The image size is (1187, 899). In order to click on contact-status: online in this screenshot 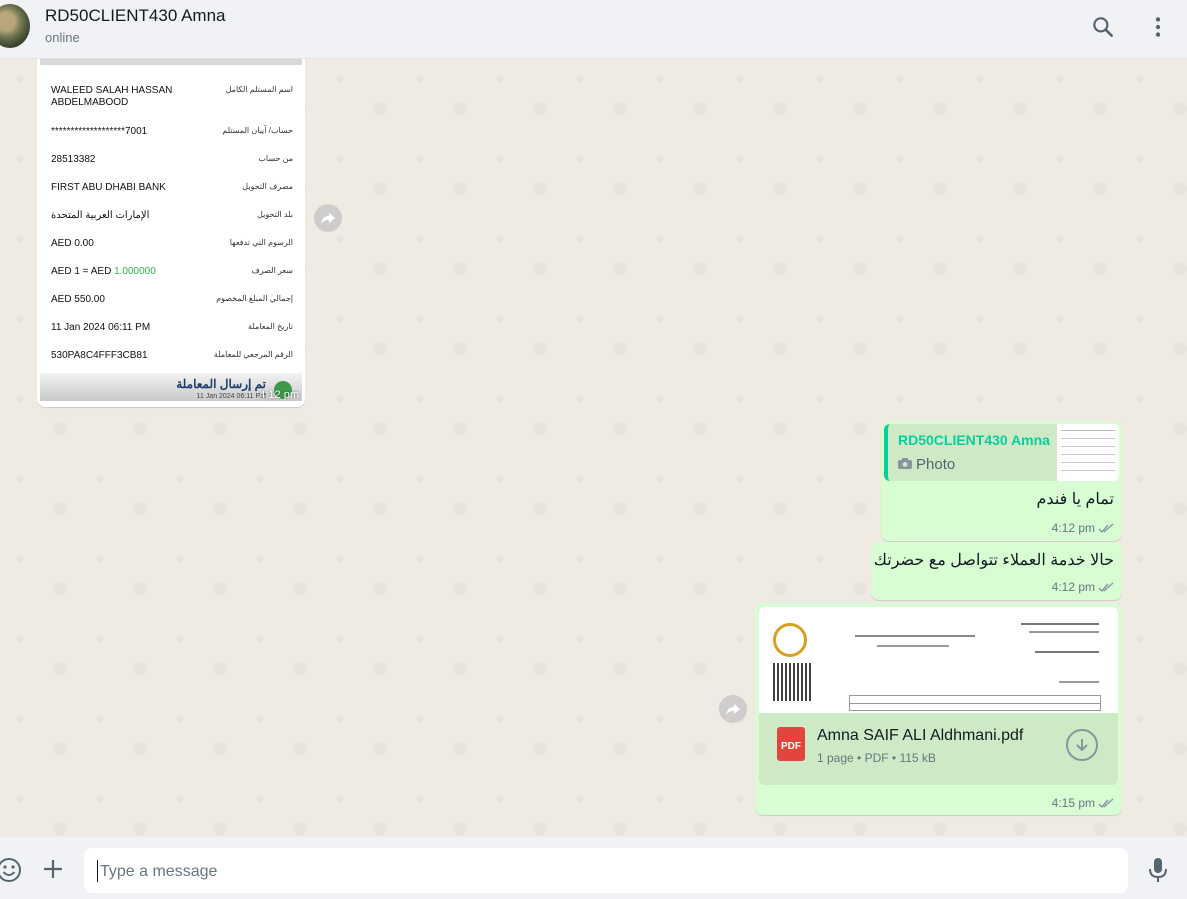, I will do `click(62, 37)`.